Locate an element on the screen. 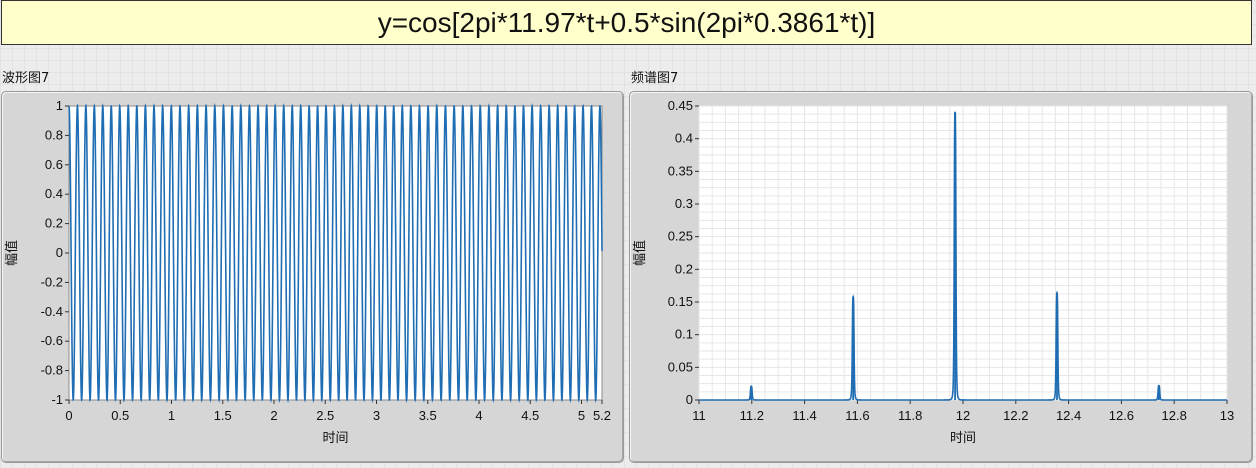  spectrum-x-tick-label: 12.4 is located at coordinates (1068, 415).